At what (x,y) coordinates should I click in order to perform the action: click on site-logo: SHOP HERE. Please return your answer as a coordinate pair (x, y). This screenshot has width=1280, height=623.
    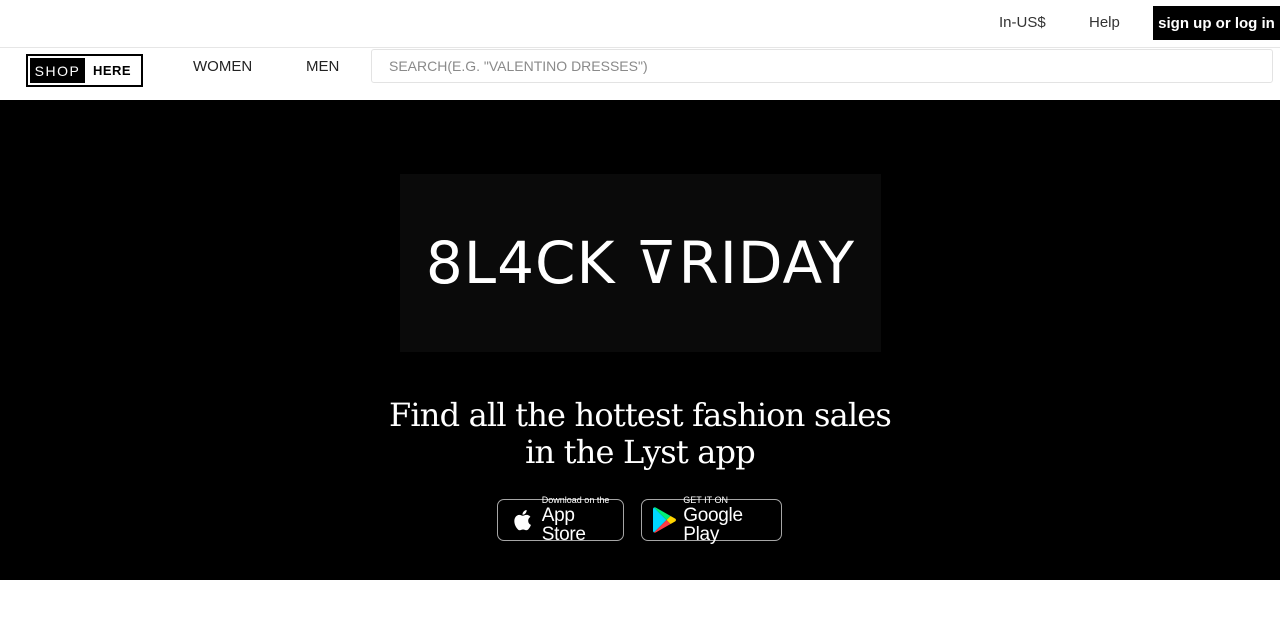
    Looking at the image, I should click on (84, 70).